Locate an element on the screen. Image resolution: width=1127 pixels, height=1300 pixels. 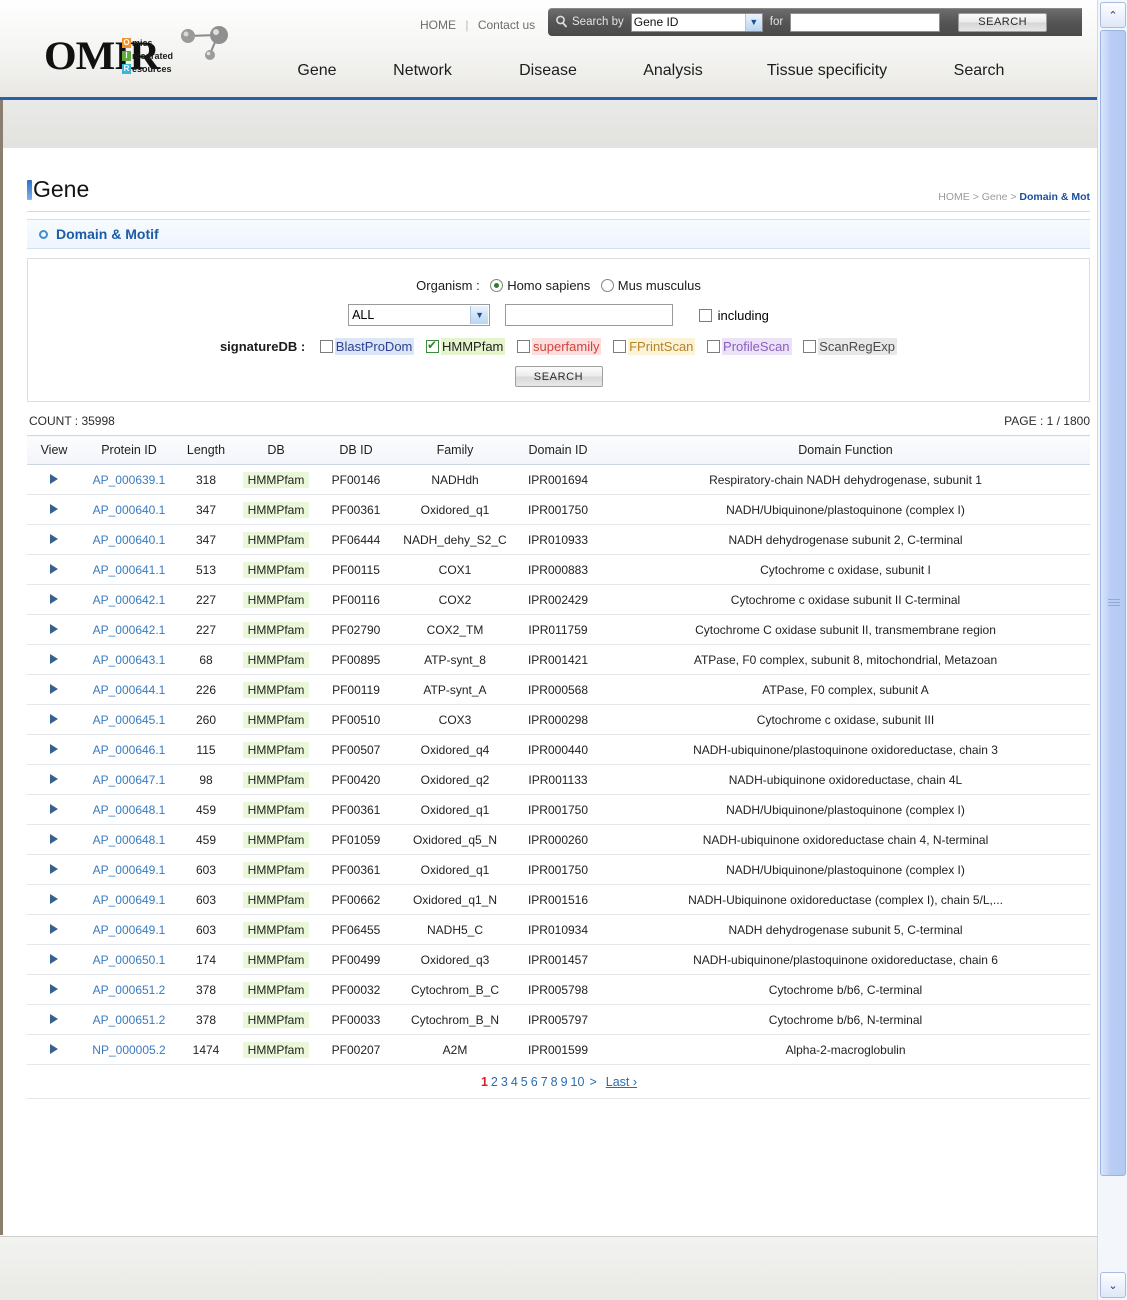
checkbox-hmmpfam is located at coordinates (432, 345).